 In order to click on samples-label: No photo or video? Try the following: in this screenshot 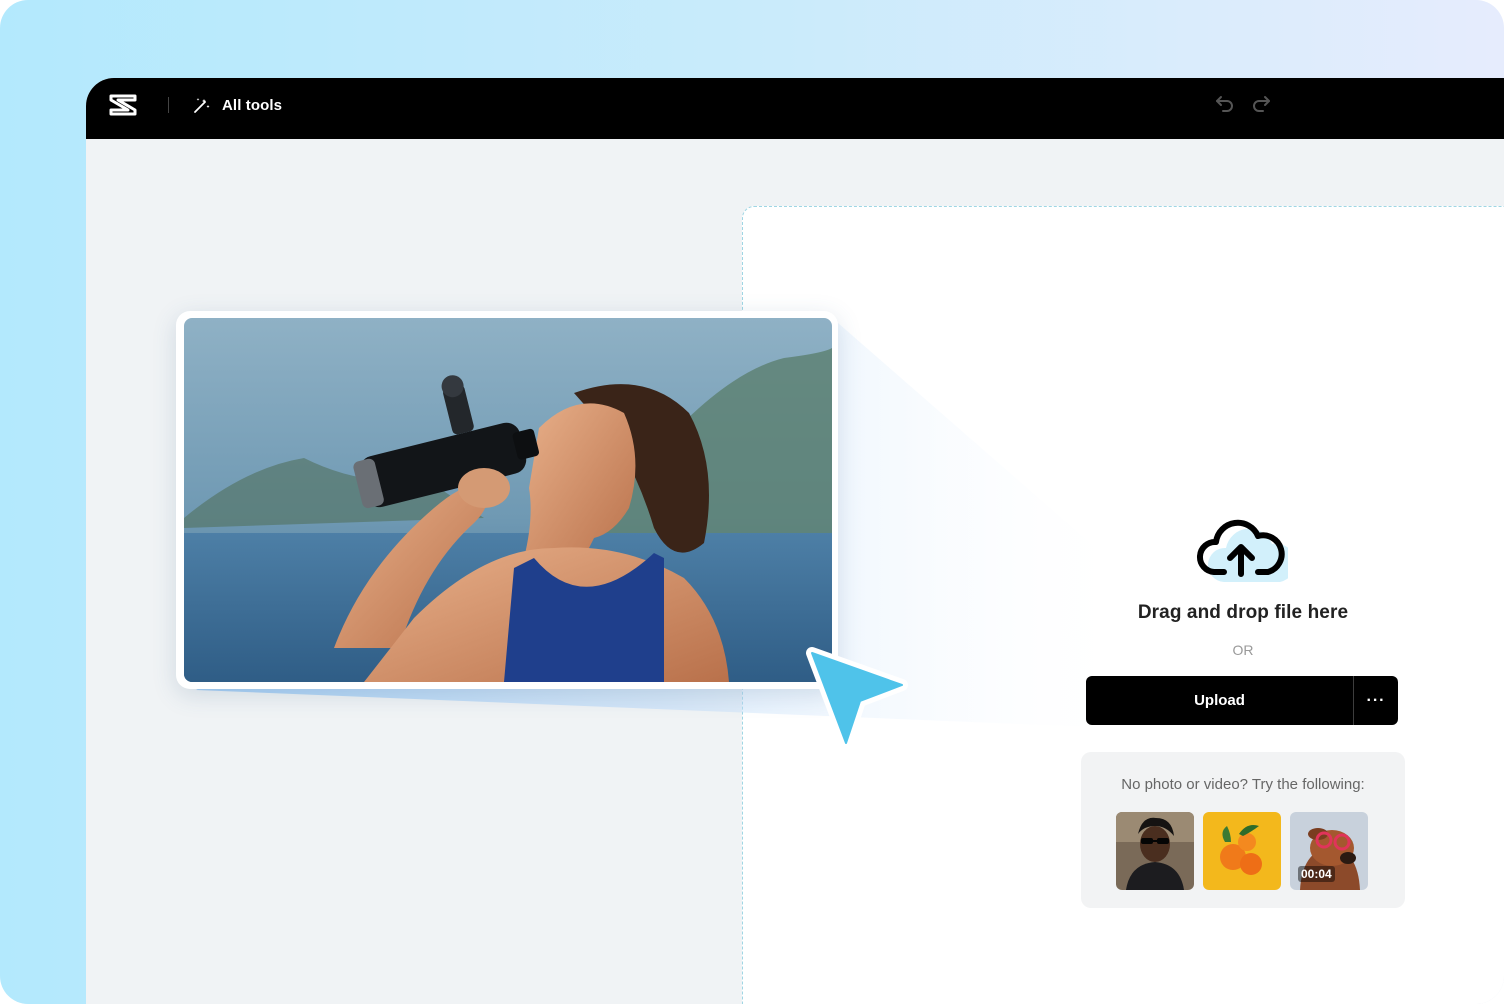, I will do `click(1243, 784)`.